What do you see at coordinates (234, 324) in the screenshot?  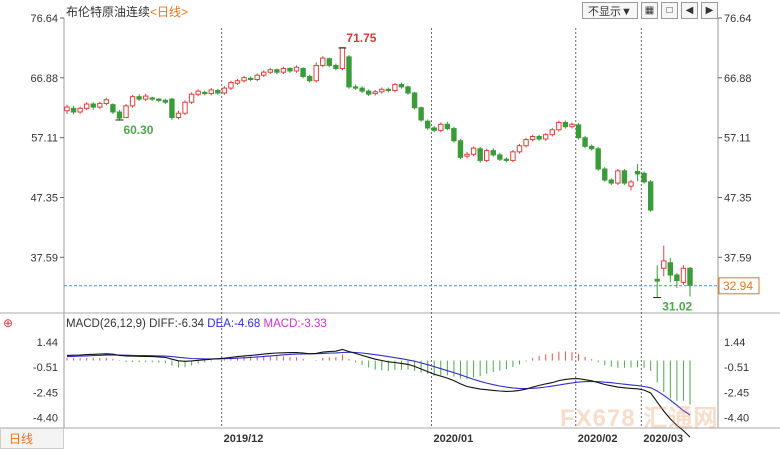 I see `macd-dea: DEA:-4.68` at bounding box center [234, 324].